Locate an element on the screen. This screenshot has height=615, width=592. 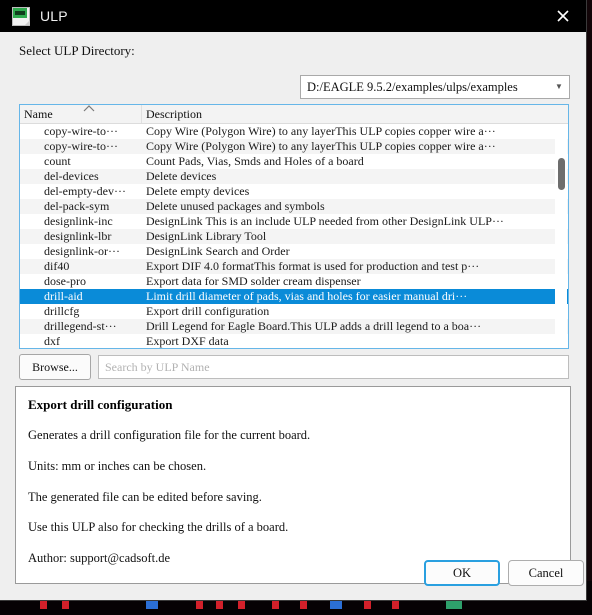
directory-row: Select ULP Directory: is located at coordinates (293, 52).